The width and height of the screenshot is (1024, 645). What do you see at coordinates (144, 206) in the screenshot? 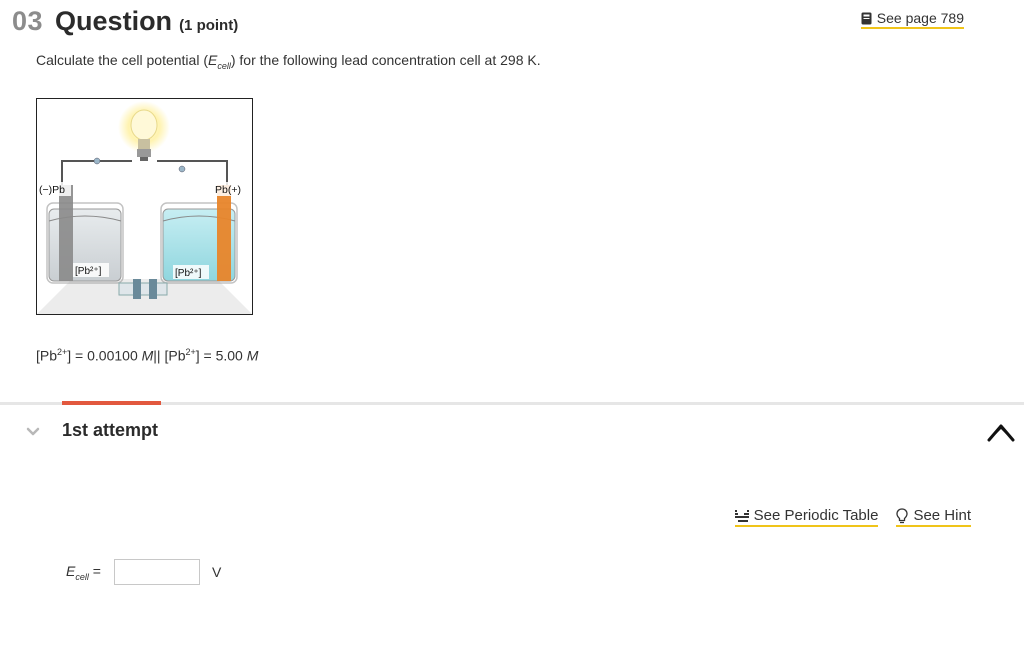
I see `concentration-cell-figure: (−)Pb Pb(+) [Pb²⁺] [Pb²⁺]` at bounding box center [144, 206].